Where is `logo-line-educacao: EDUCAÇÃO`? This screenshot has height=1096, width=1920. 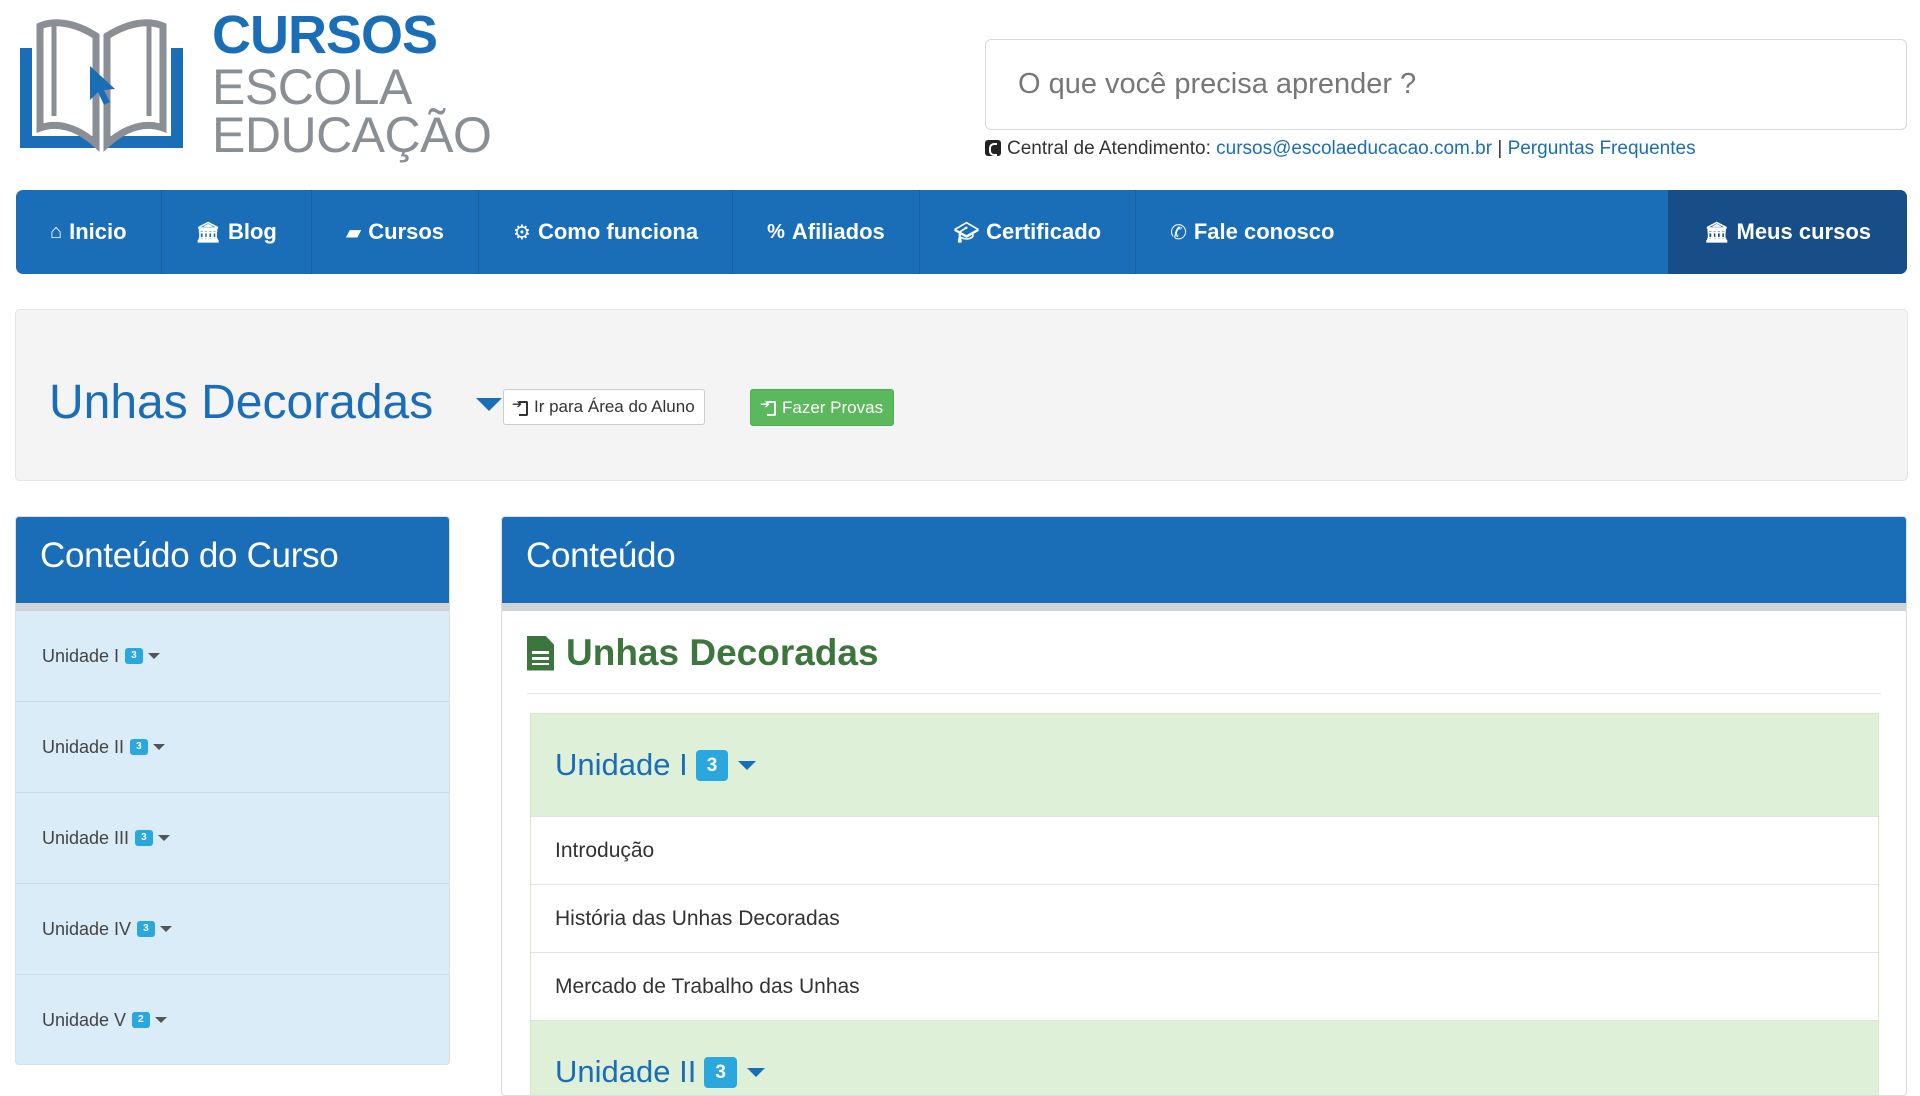
logo-line-educacao: EDUCAÇÃO is located at coordinates (352, 135).